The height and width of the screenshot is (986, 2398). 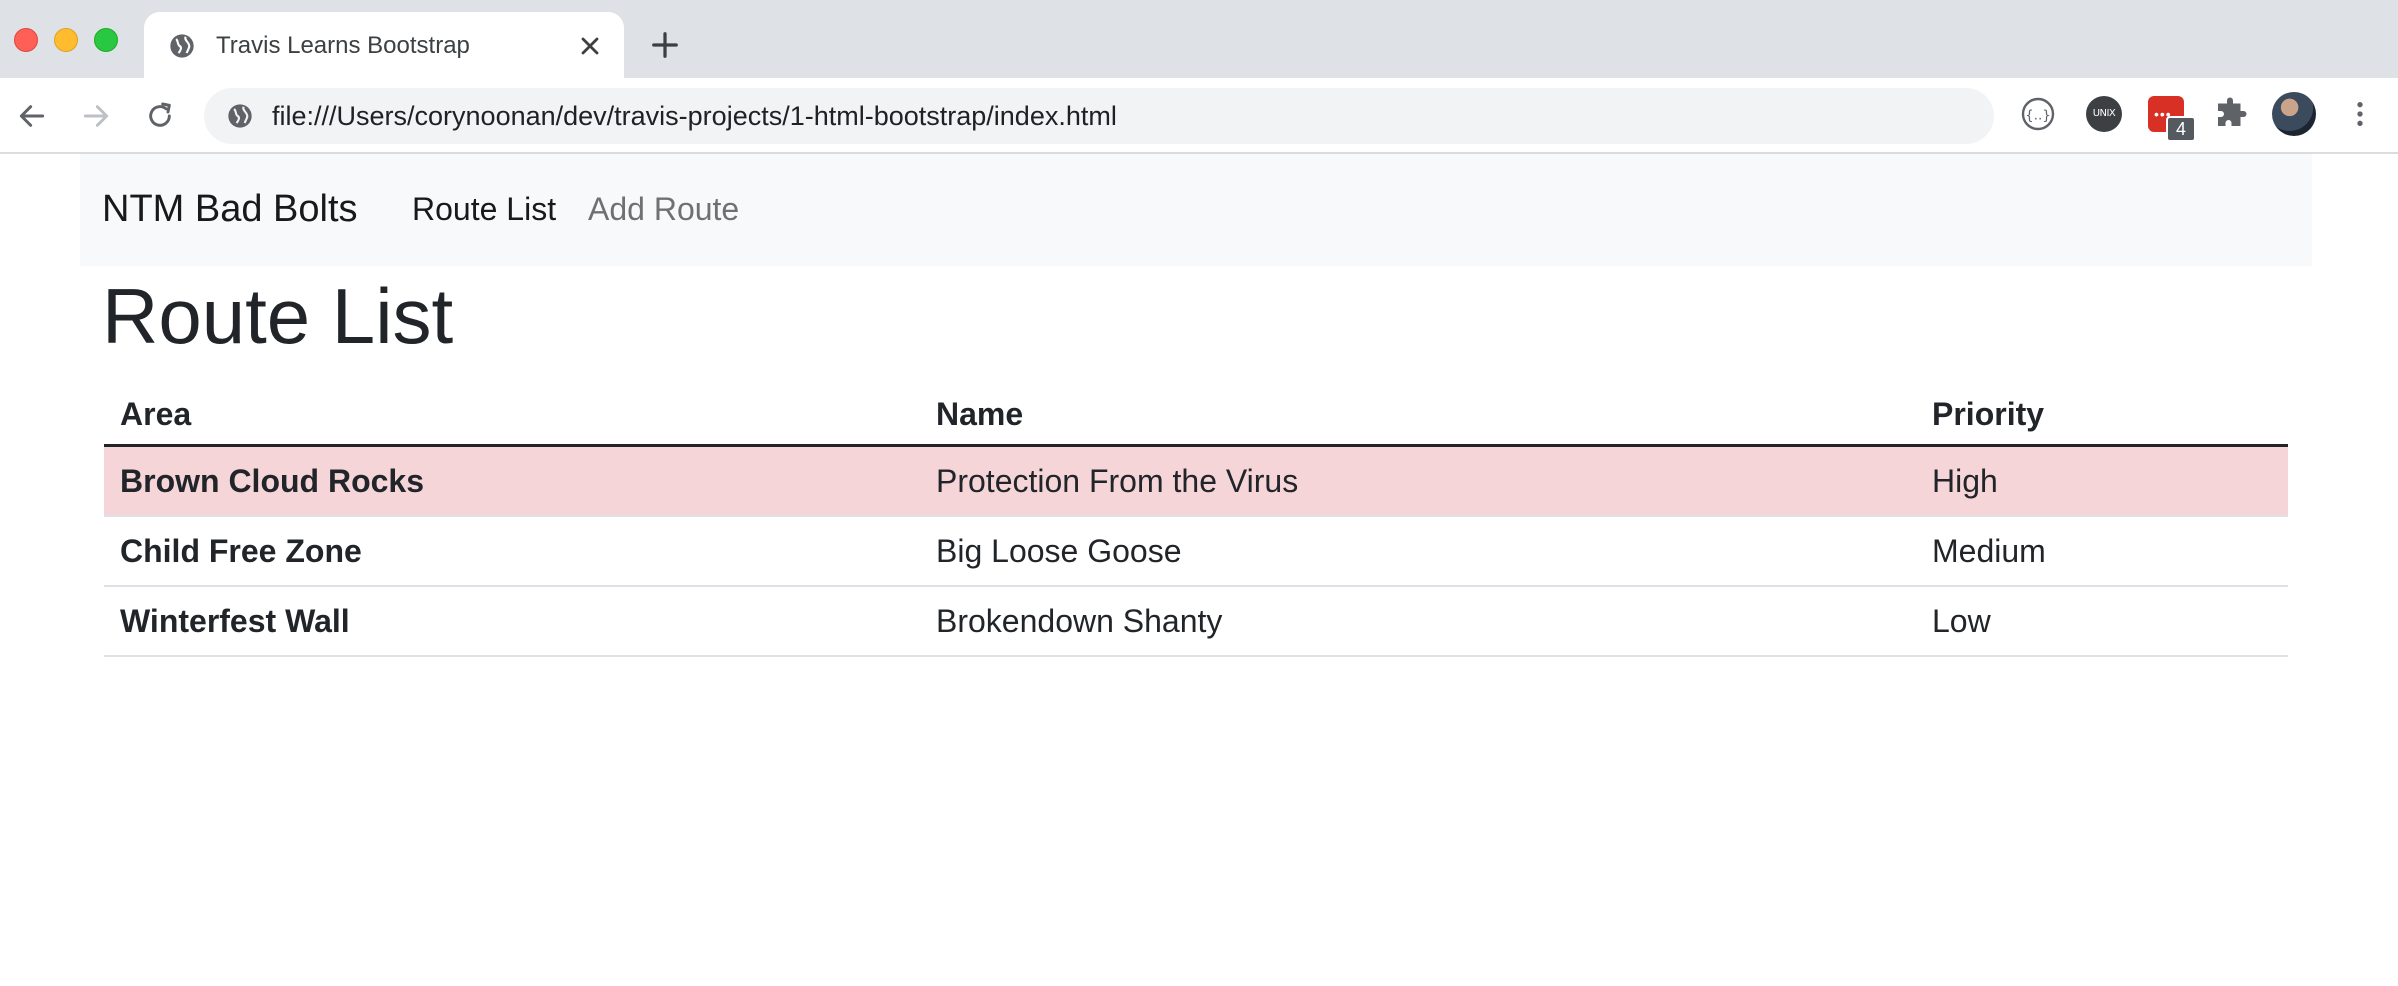 I want to click on priority-cell: High, so click(x=1965, y=480).